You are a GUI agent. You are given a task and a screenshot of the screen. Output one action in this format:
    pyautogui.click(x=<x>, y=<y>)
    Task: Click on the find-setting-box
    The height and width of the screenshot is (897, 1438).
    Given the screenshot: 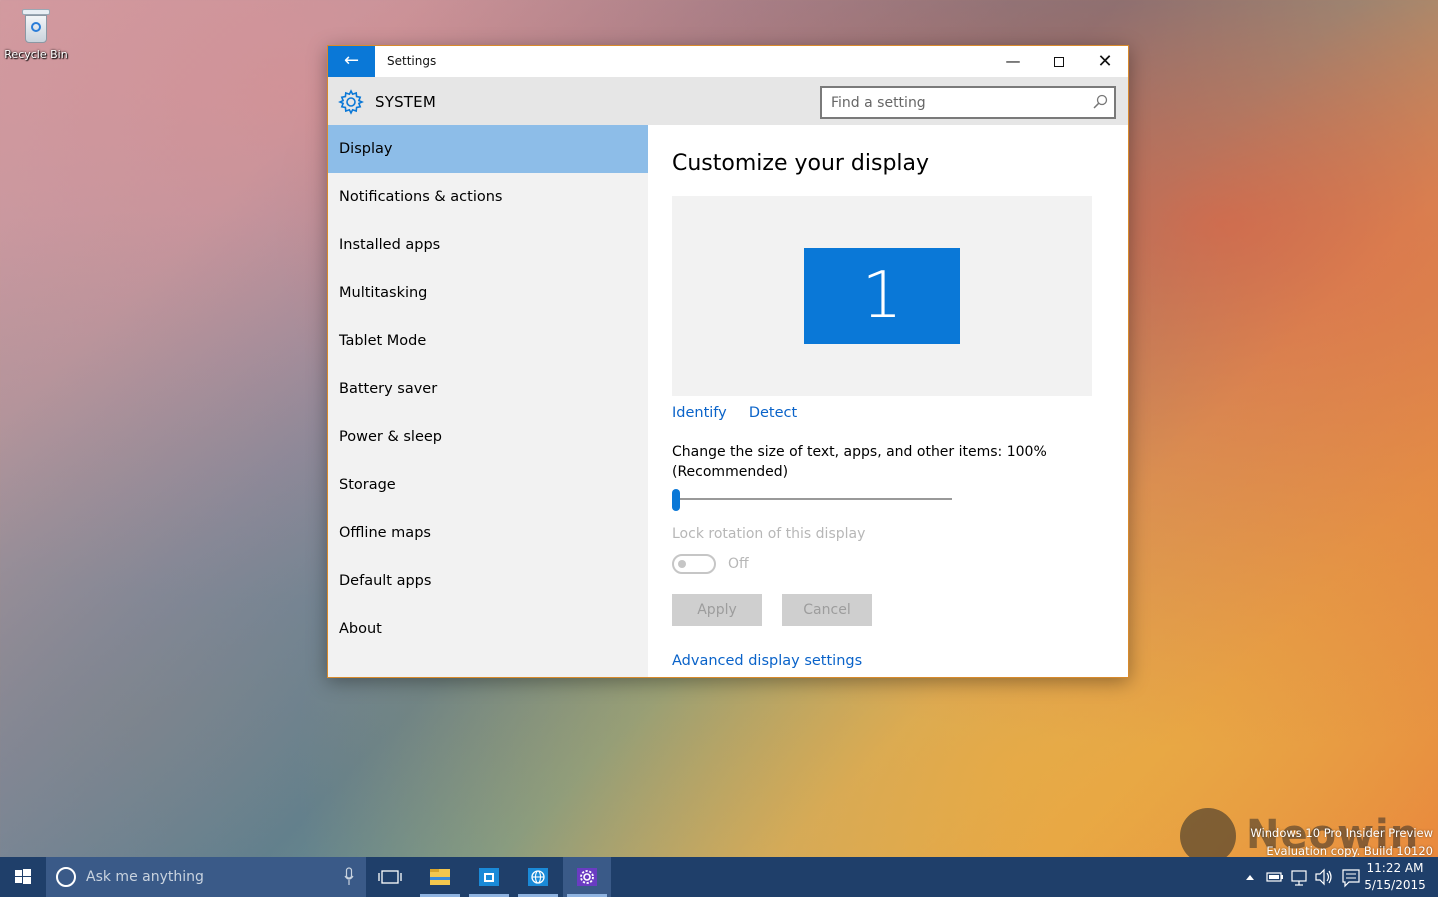 What is the action you would take?
    pyautogui.click(x=968, y=102)
    